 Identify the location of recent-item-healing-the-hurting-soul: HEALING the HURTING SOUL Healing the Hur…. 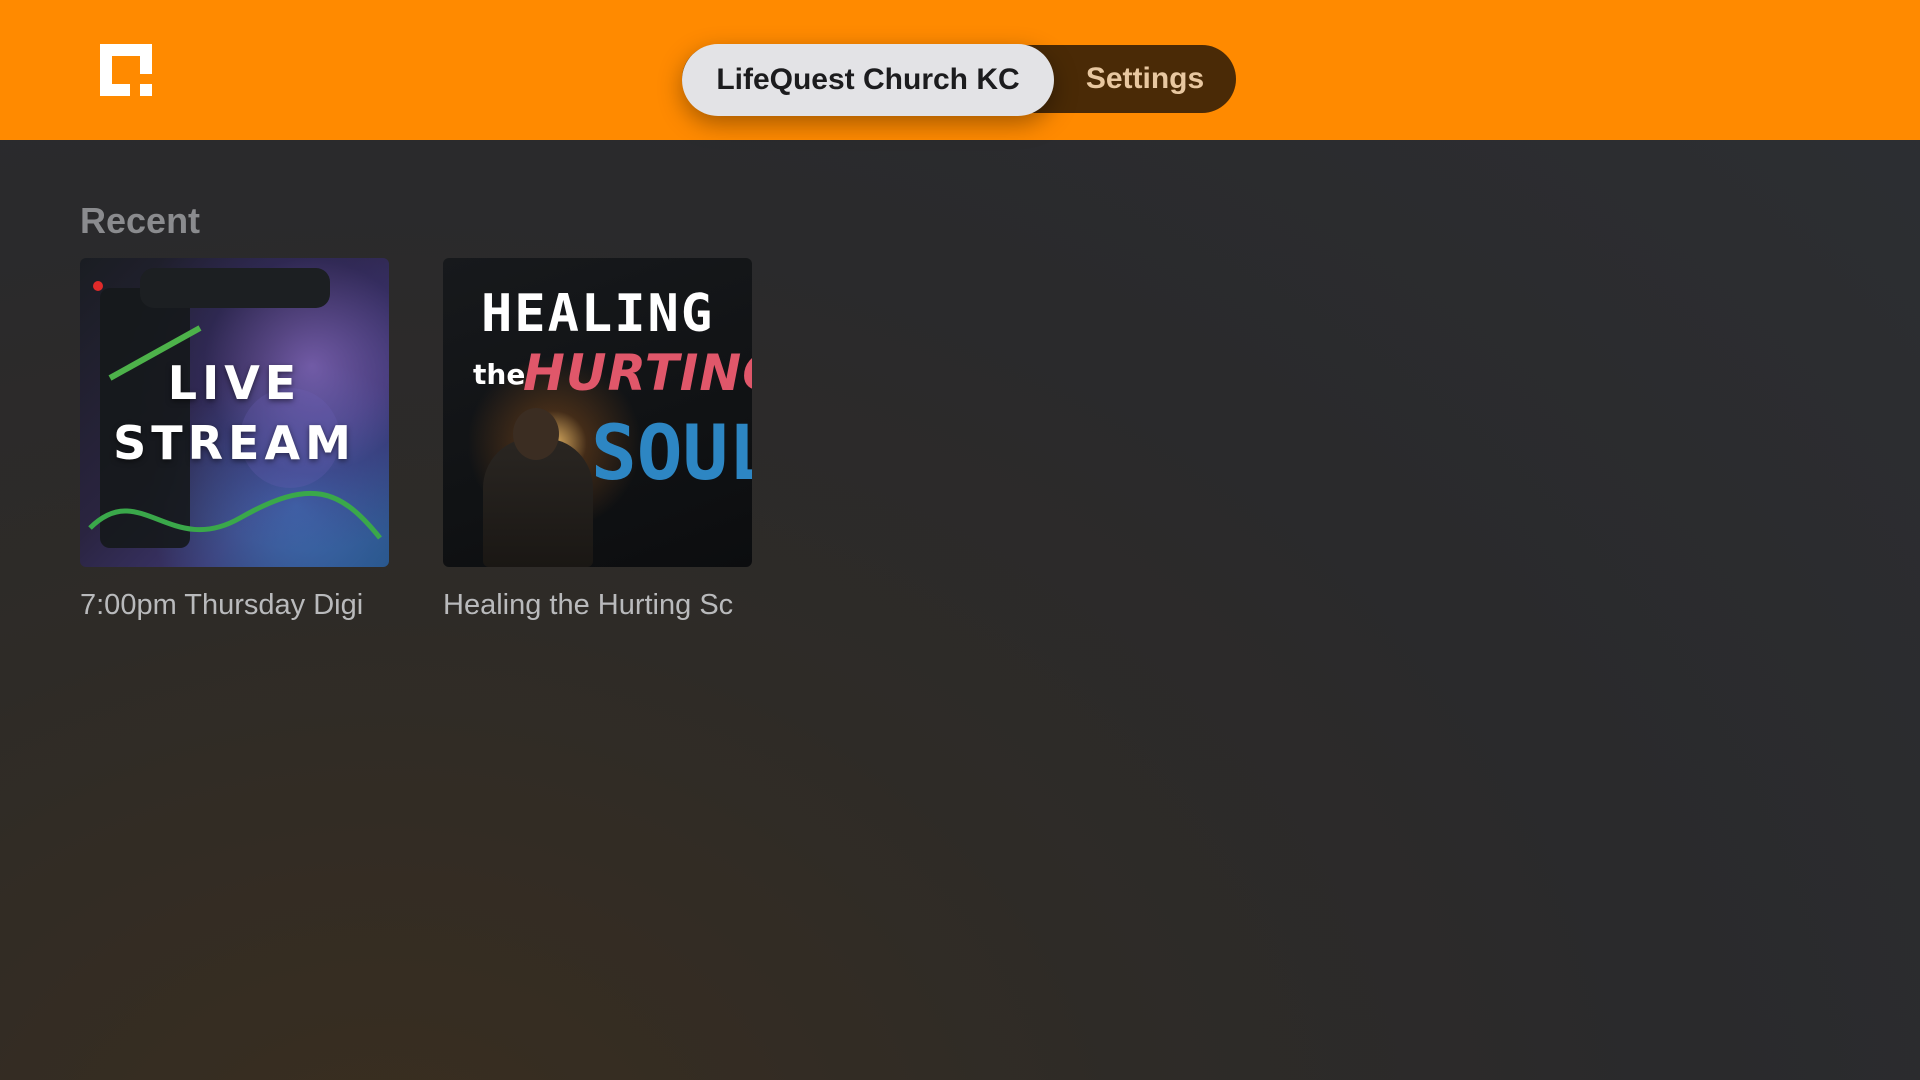
(597, 441).